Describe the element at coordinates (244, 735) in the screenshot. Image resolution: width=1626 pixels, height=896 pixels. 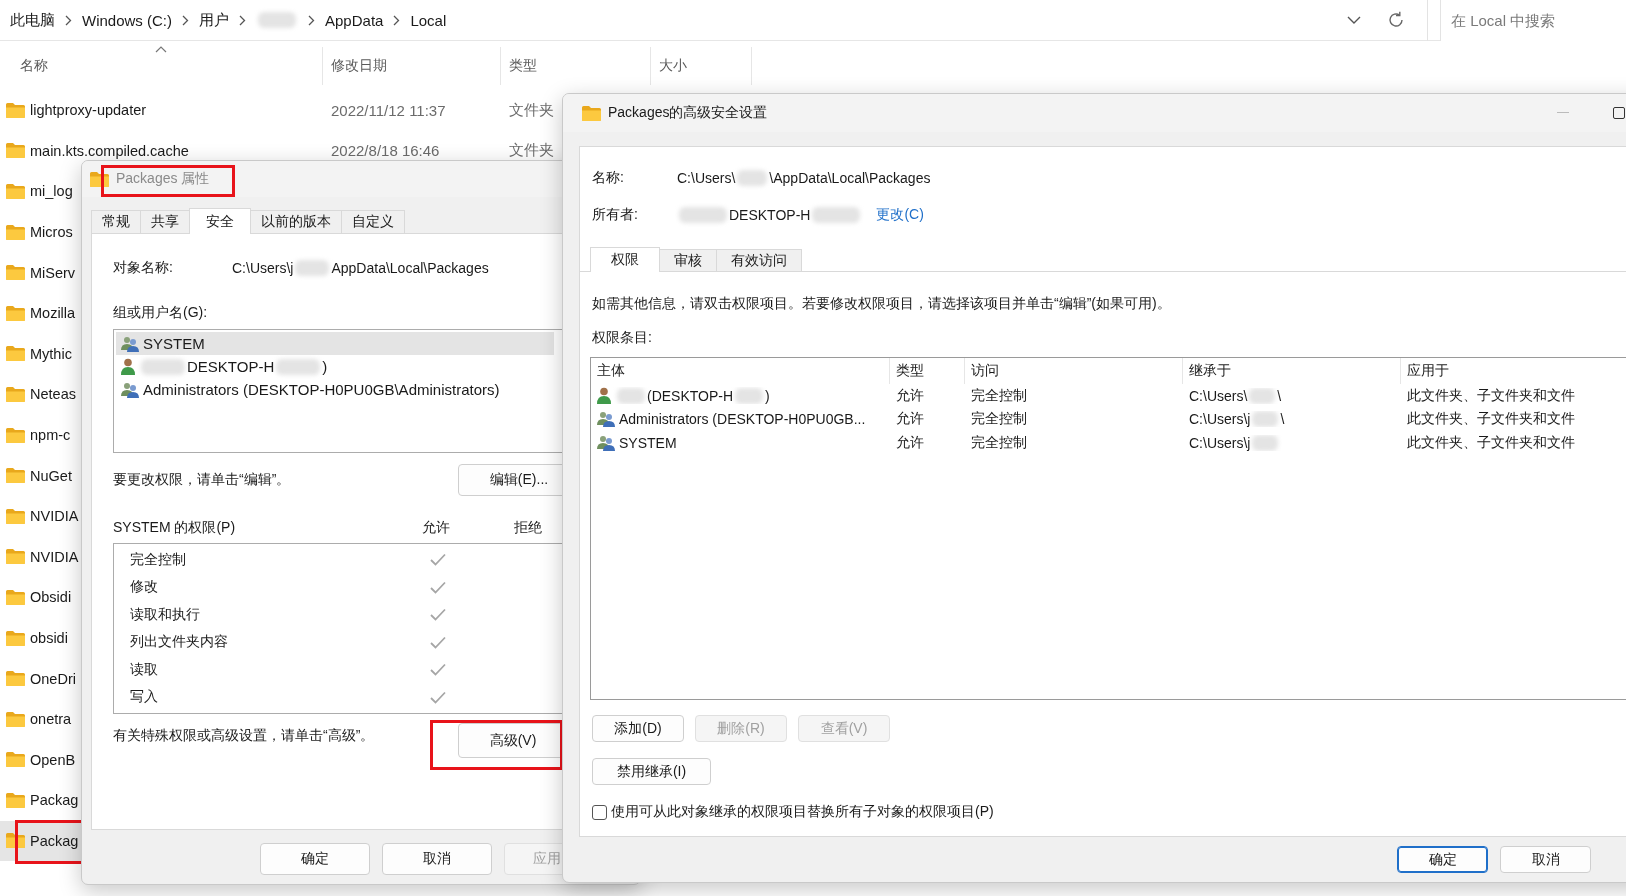
I see `hint-text: 有关特殊权限或高级设置，请单击“高级”。` at that location.